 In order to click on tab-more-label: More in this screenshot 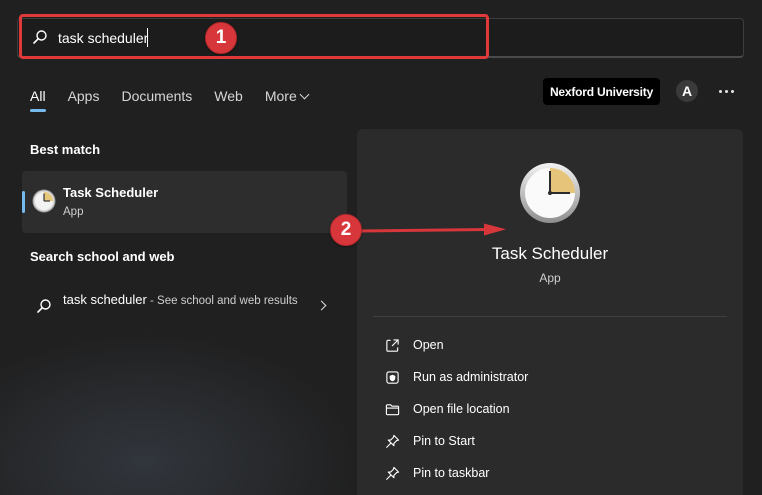, I will do `click(280, 96)`.